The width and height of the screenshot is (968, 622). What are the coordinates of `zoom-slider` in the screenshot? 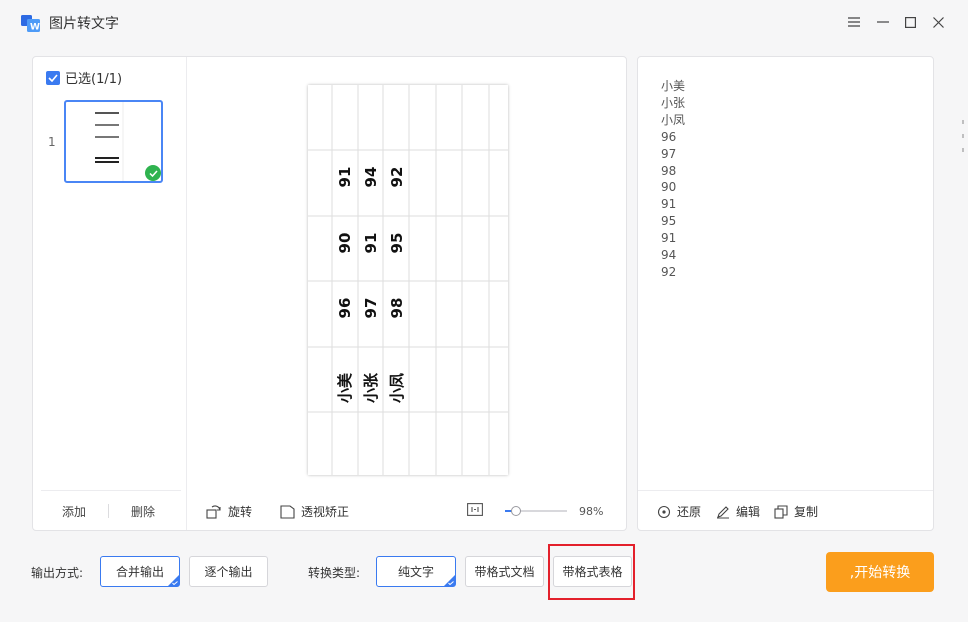 It's located at (536, 511).